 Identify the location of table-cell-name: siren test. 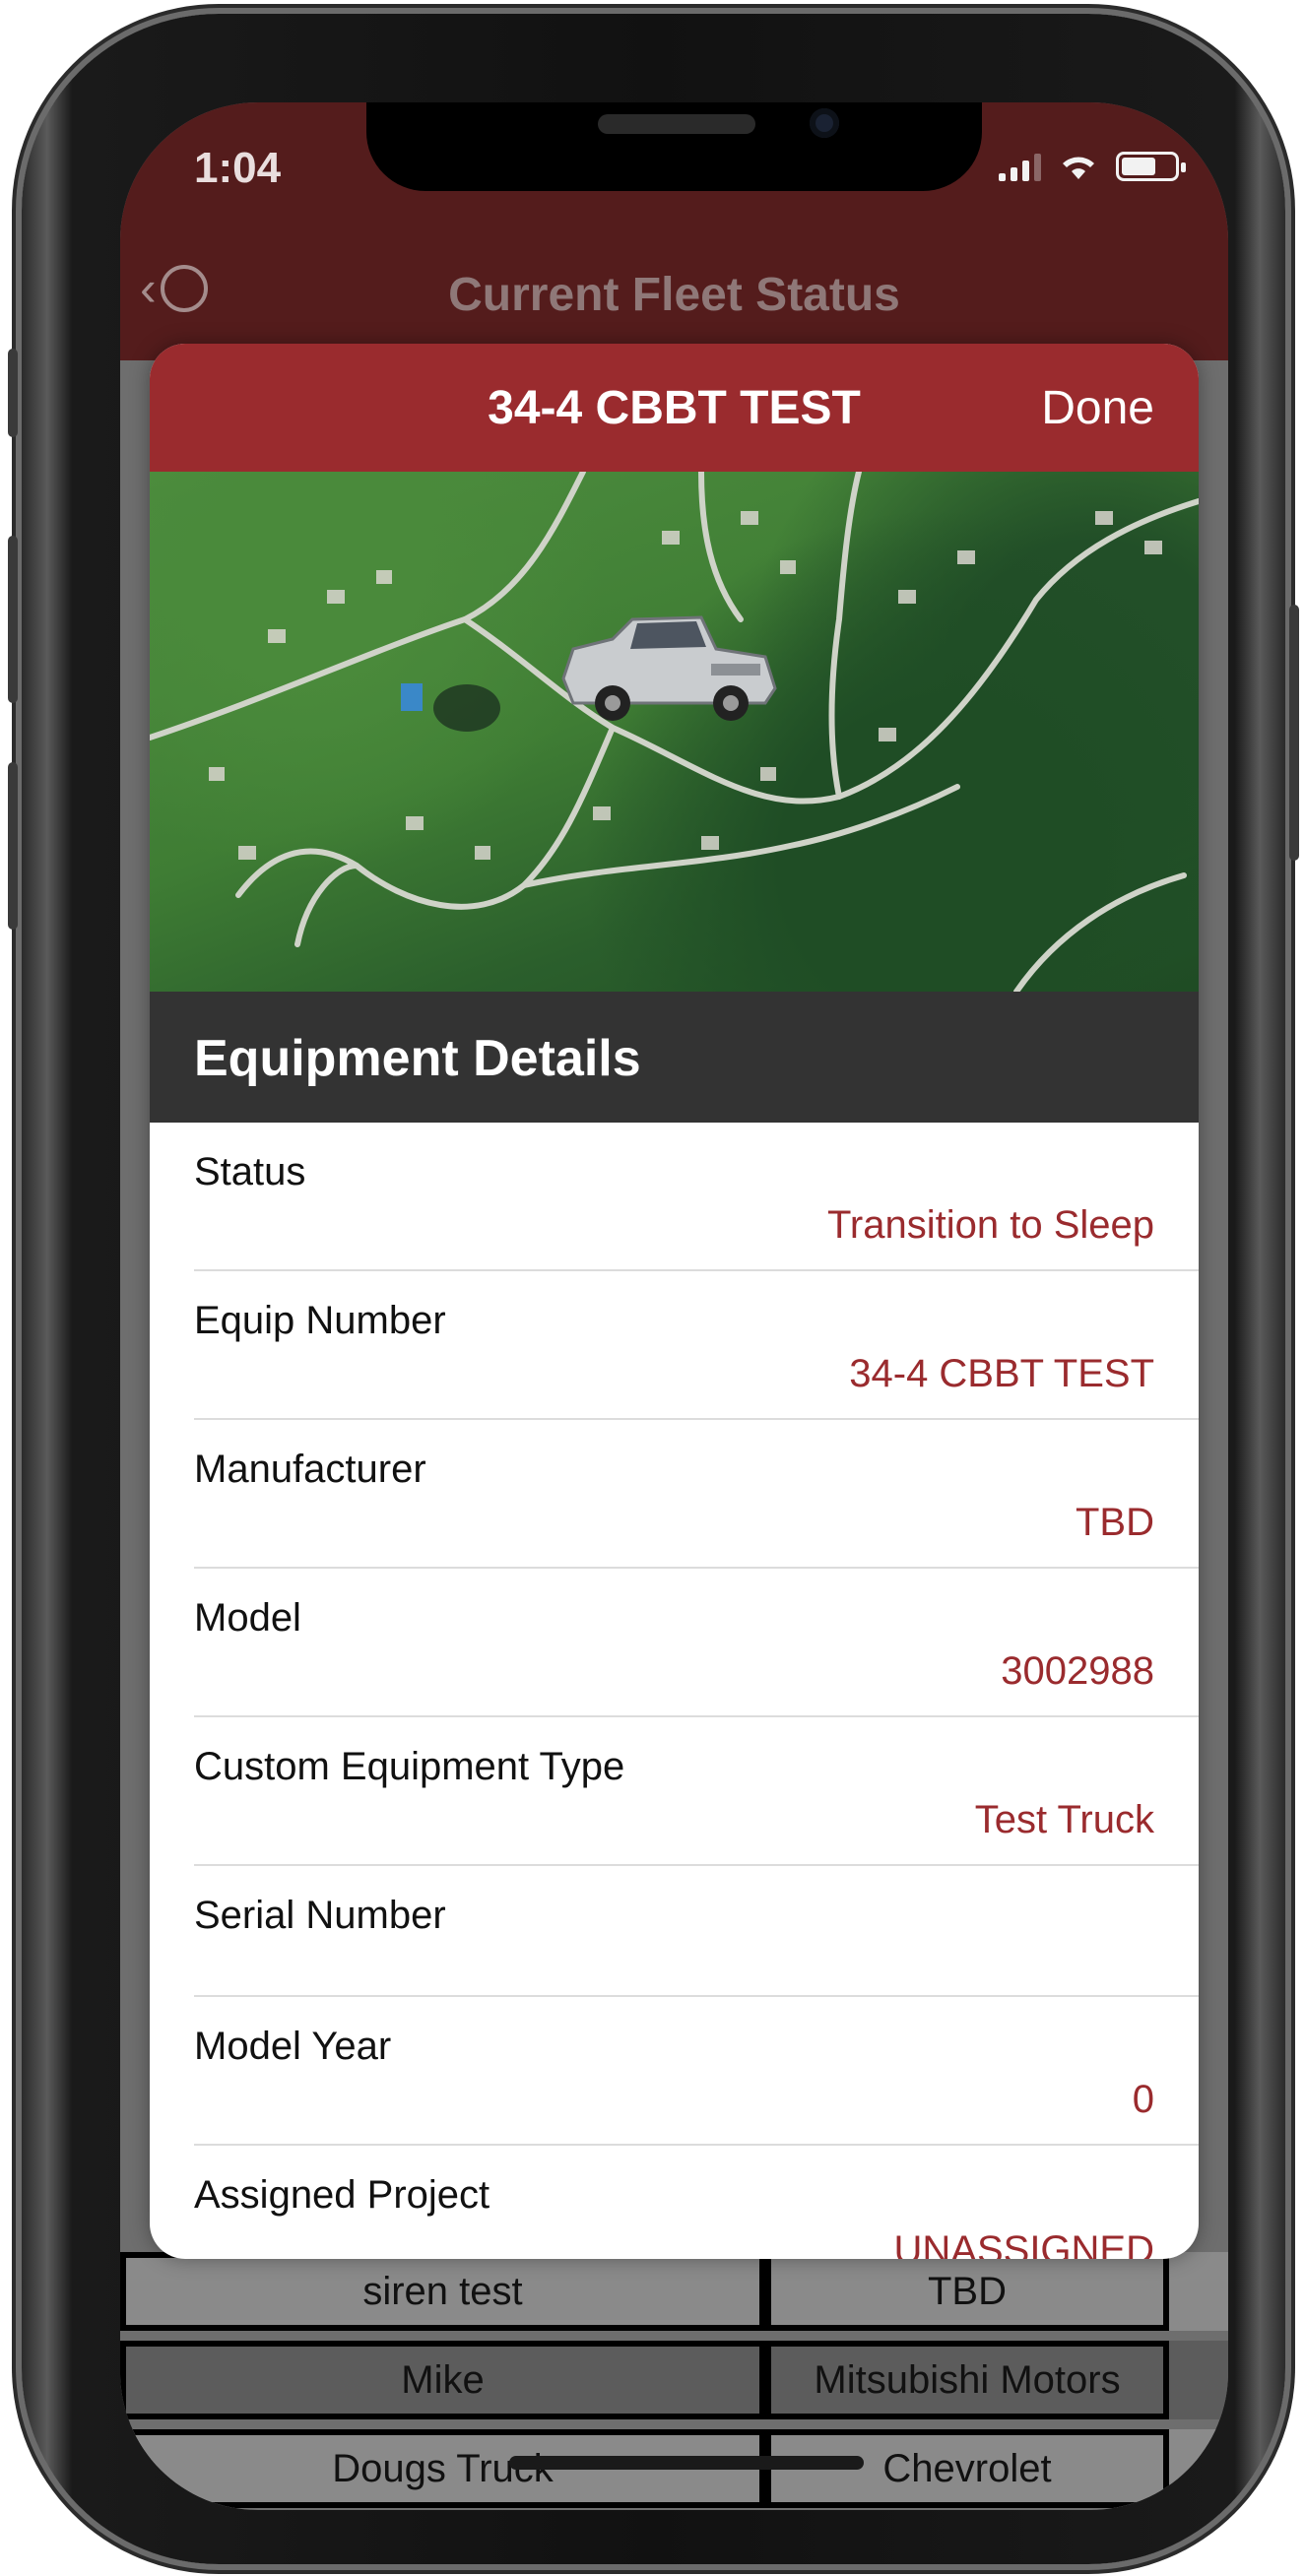
(442, 2291).